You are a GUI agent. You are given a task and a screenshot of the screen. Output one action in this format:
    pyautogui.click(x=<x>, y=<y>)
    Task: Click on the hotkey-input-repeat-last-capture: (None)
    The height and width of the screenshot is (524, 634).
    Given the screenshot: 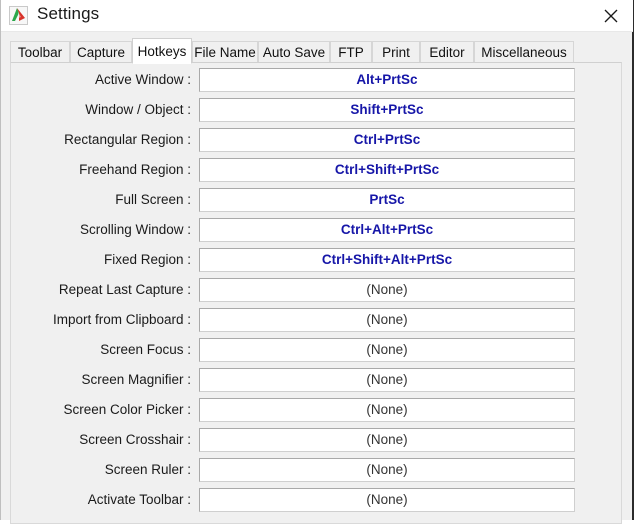 What is the action you would take?
    pyautogui.click(x=387, y=290)
    